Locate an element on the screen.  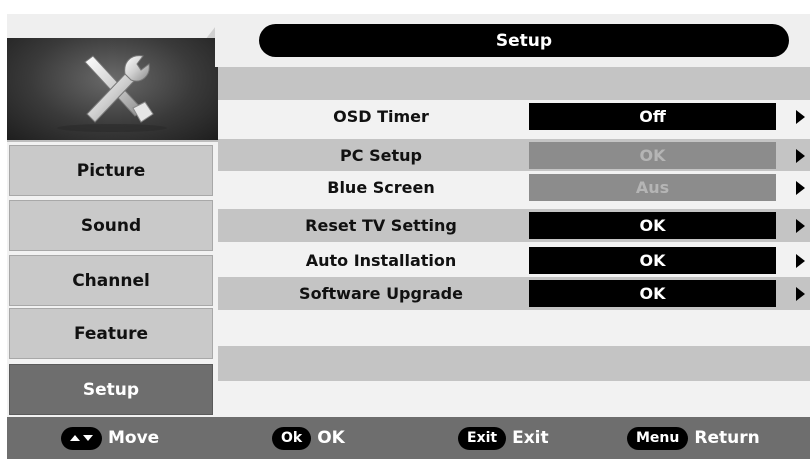
setting-label: OSD Timer is located at coordinates (381, 116).